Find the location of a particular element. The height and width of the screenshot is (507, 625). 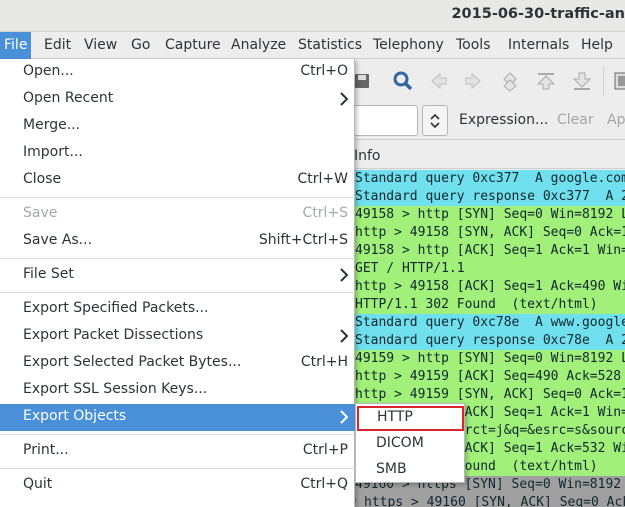

packet-info-text: http > 49158 [SYN, ACK] Seq=0 Ack=1 is located at coordinates (490, 232).